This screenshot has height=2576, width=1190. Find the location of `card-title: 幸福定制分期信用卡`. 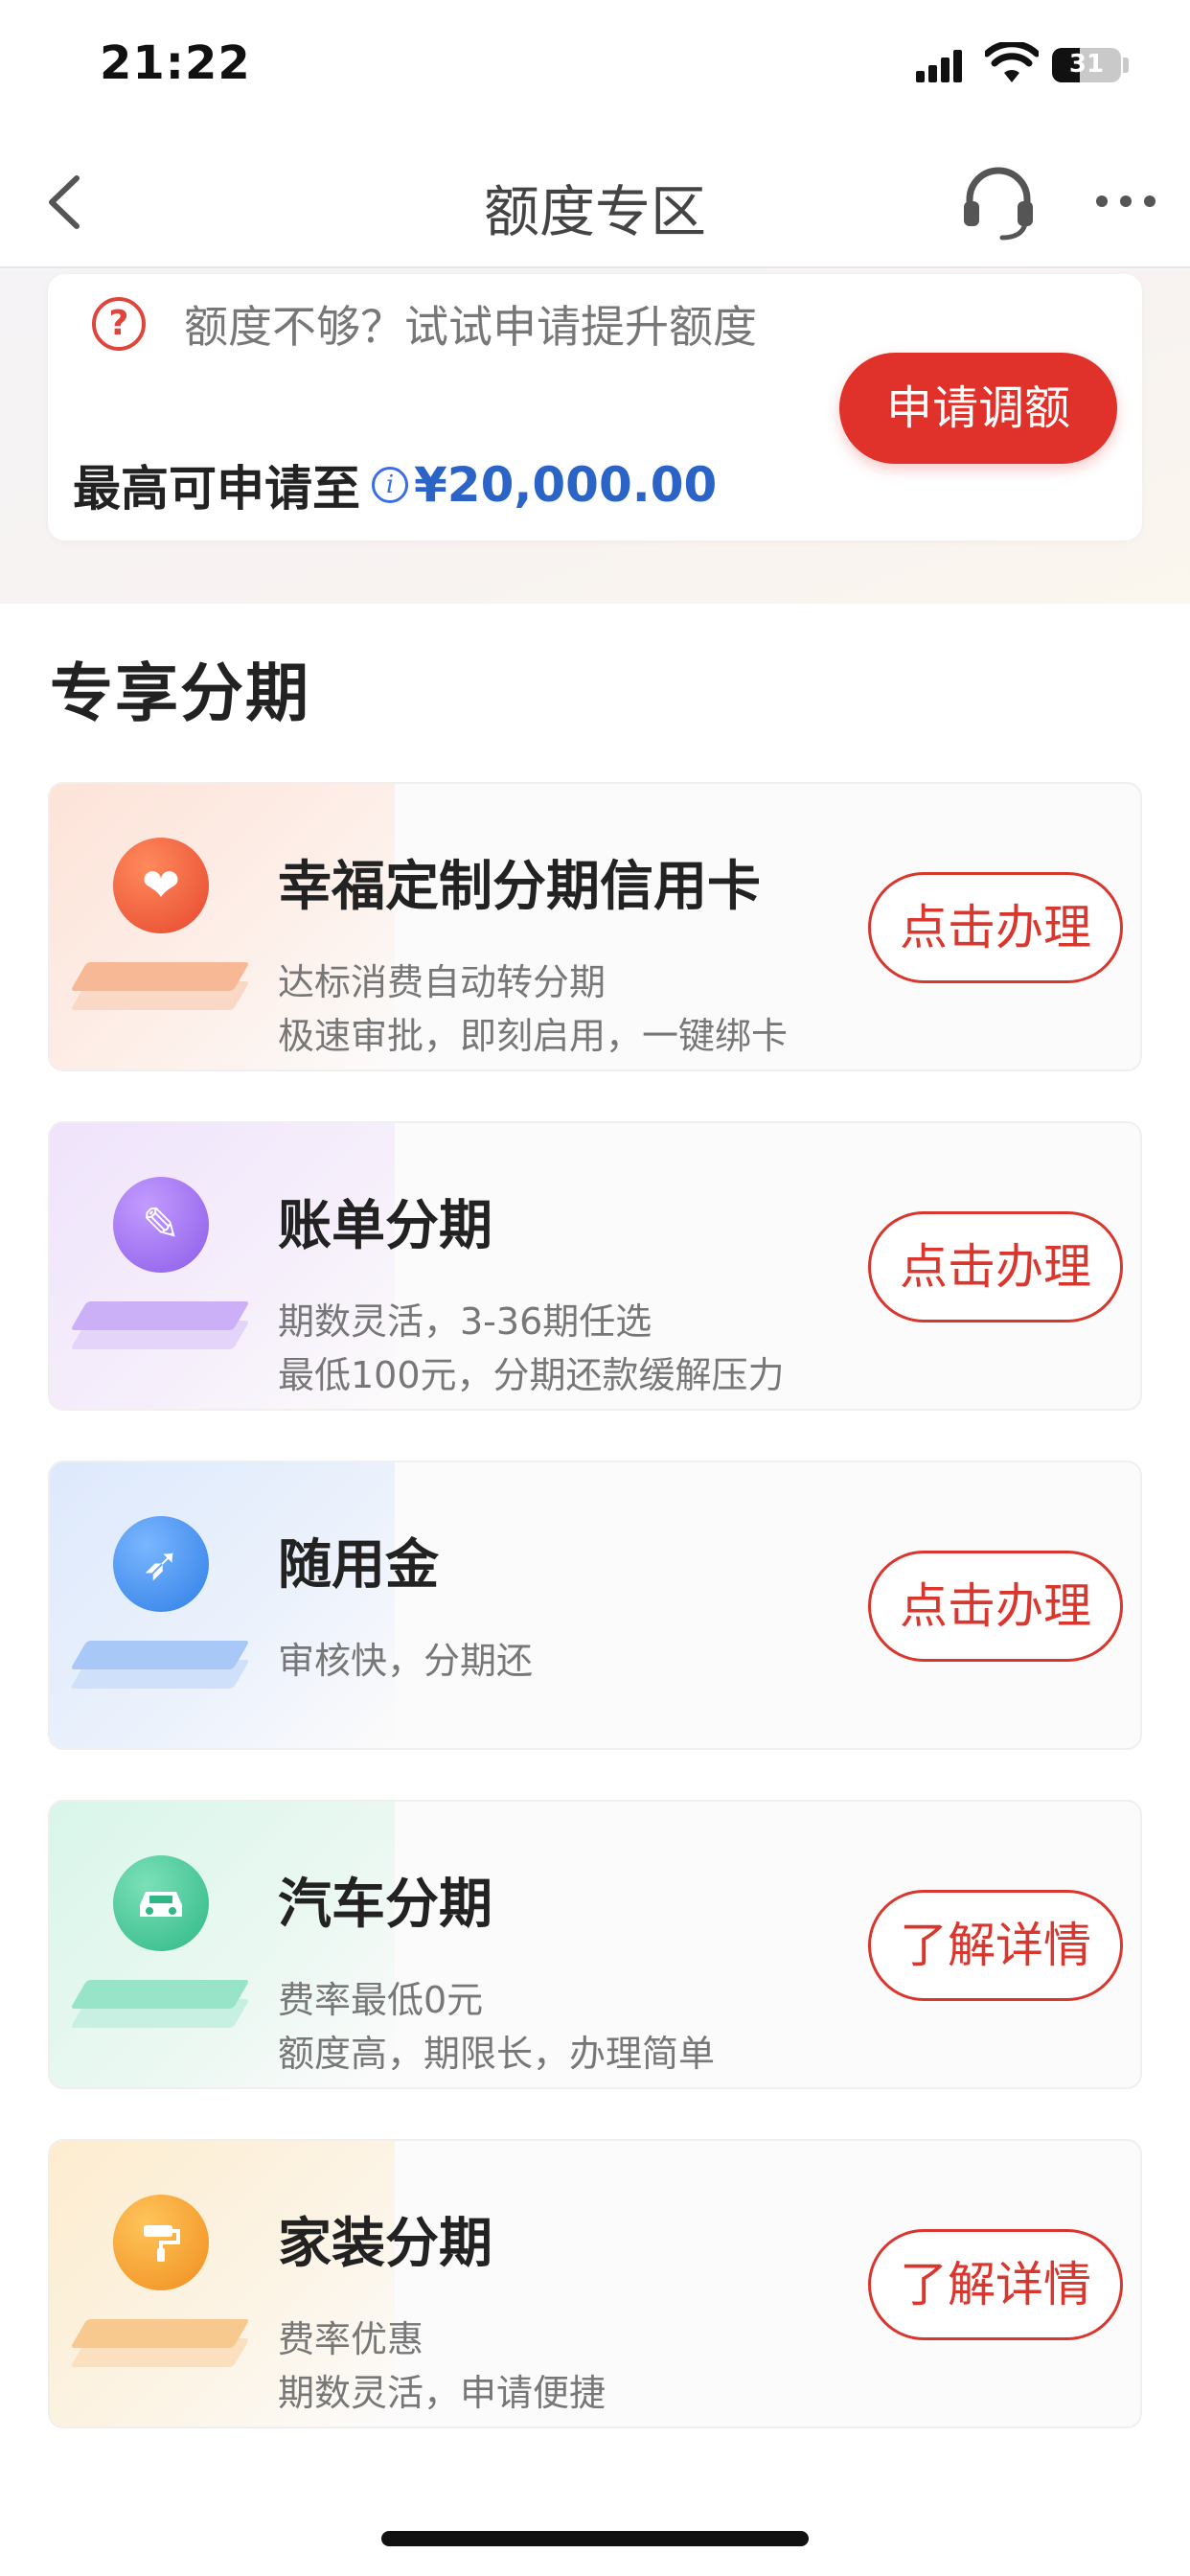

card-title: 幸福定制分期信用卡 is located at coordinates (519, 887).